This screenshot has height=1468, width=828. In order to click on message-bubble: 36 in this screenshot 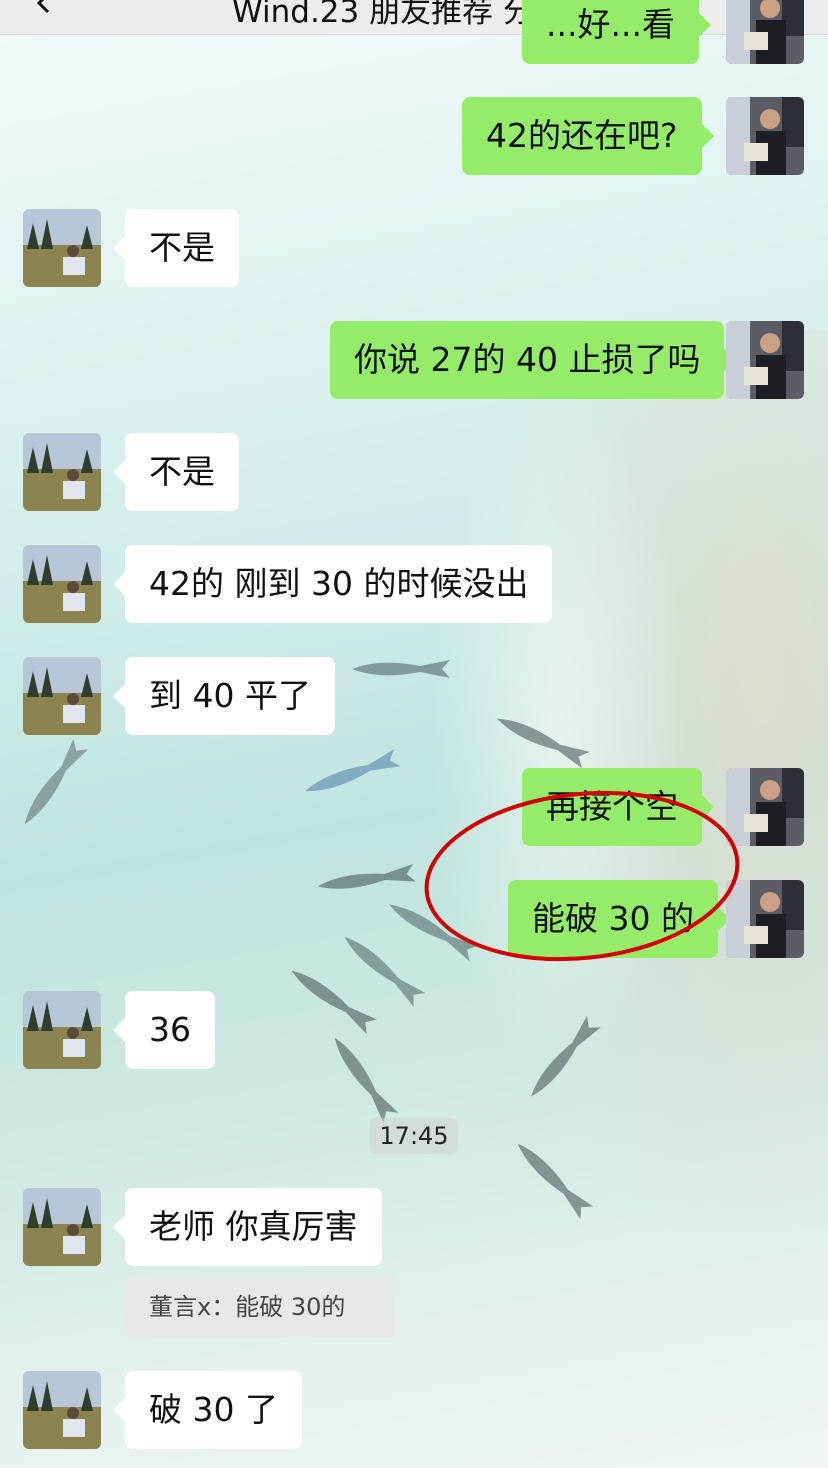, I will do `click(164, 1030)`.